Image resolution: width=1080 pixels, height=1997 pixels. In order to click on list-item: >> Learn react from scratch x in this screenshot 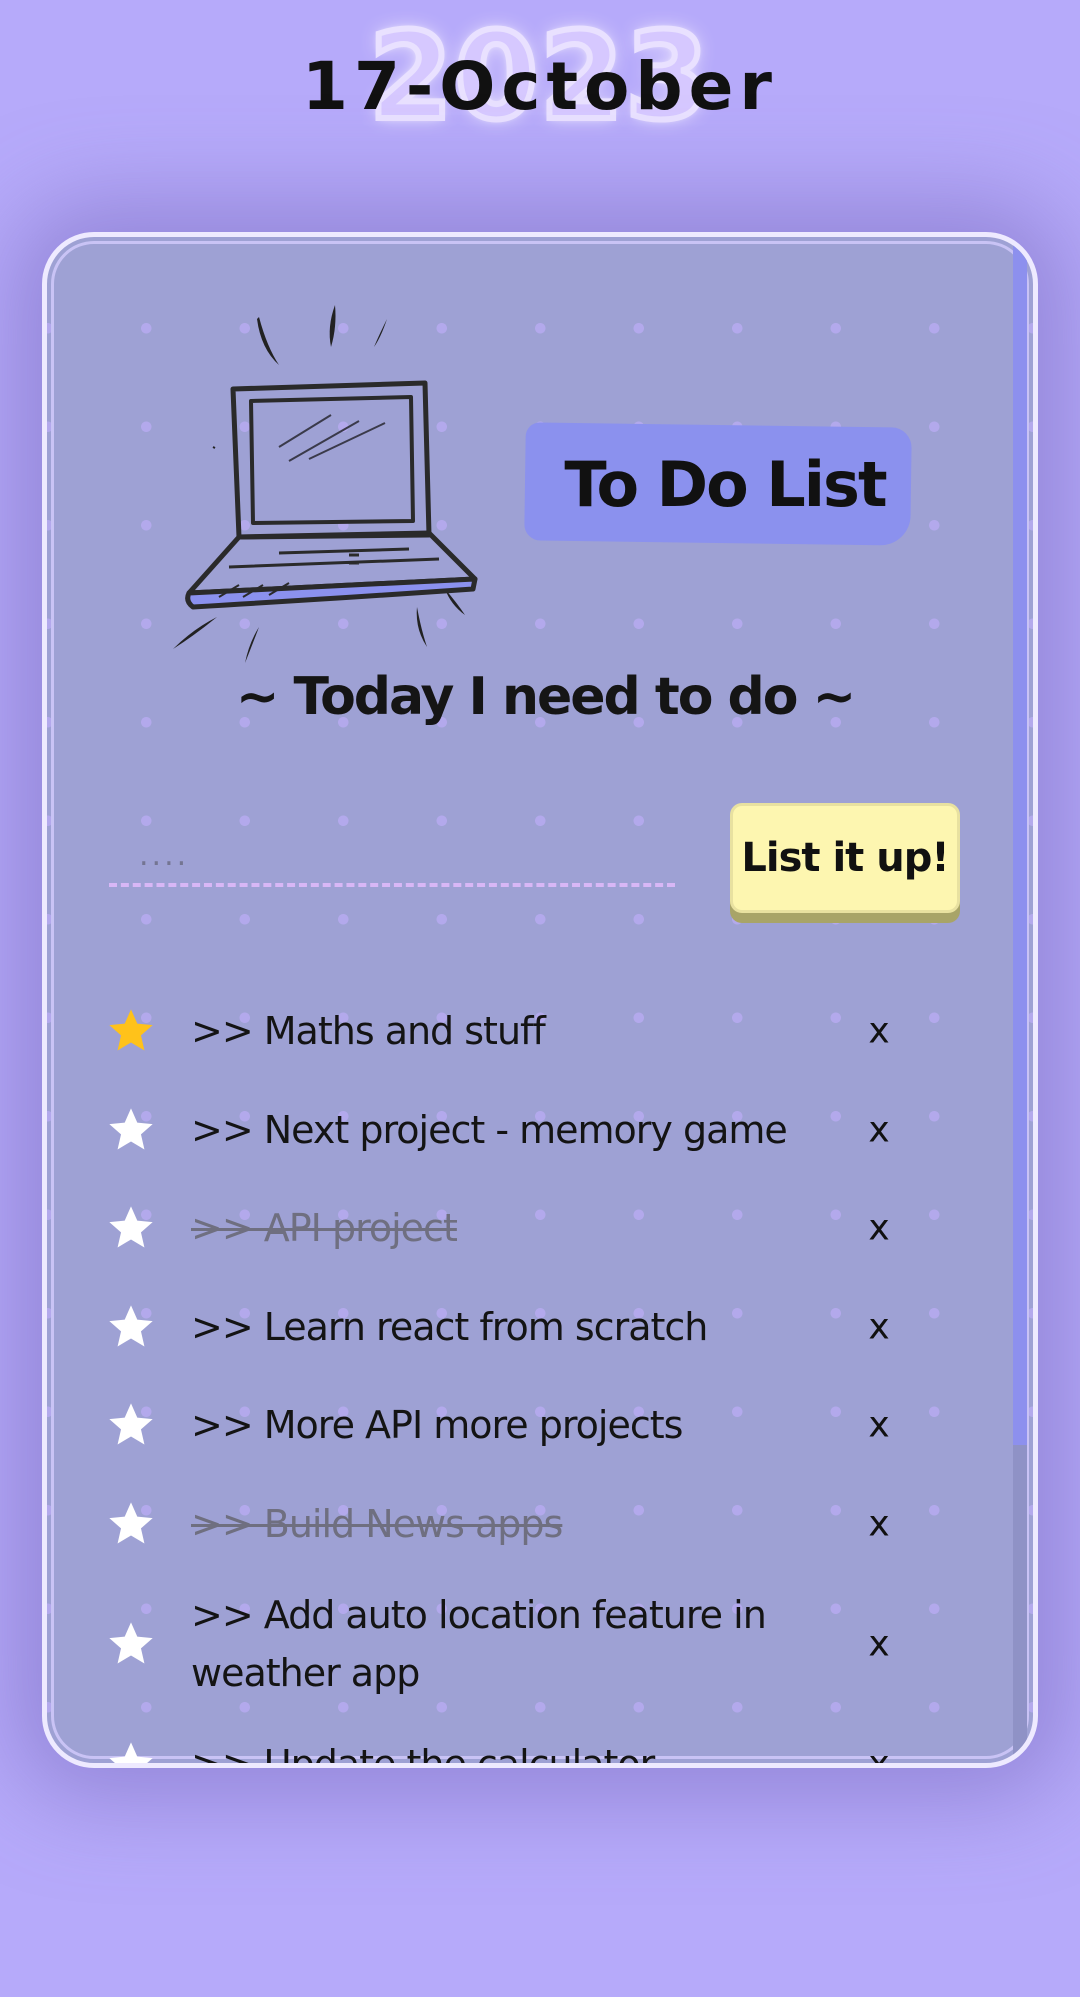, I will do `click(540, 1327)`.